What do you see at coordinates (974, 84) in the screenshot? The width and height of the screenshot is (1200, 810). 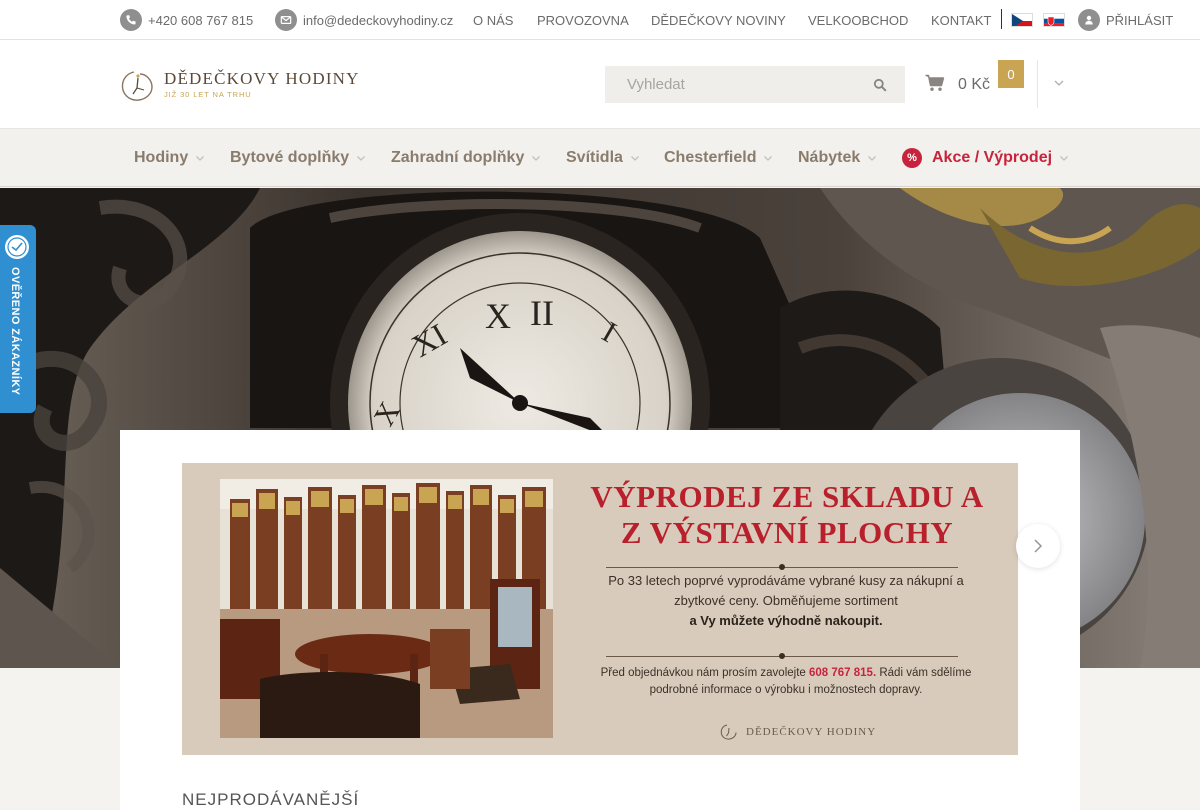 I see `cart-total: 0 Kč` at bounding box center [974, 84].